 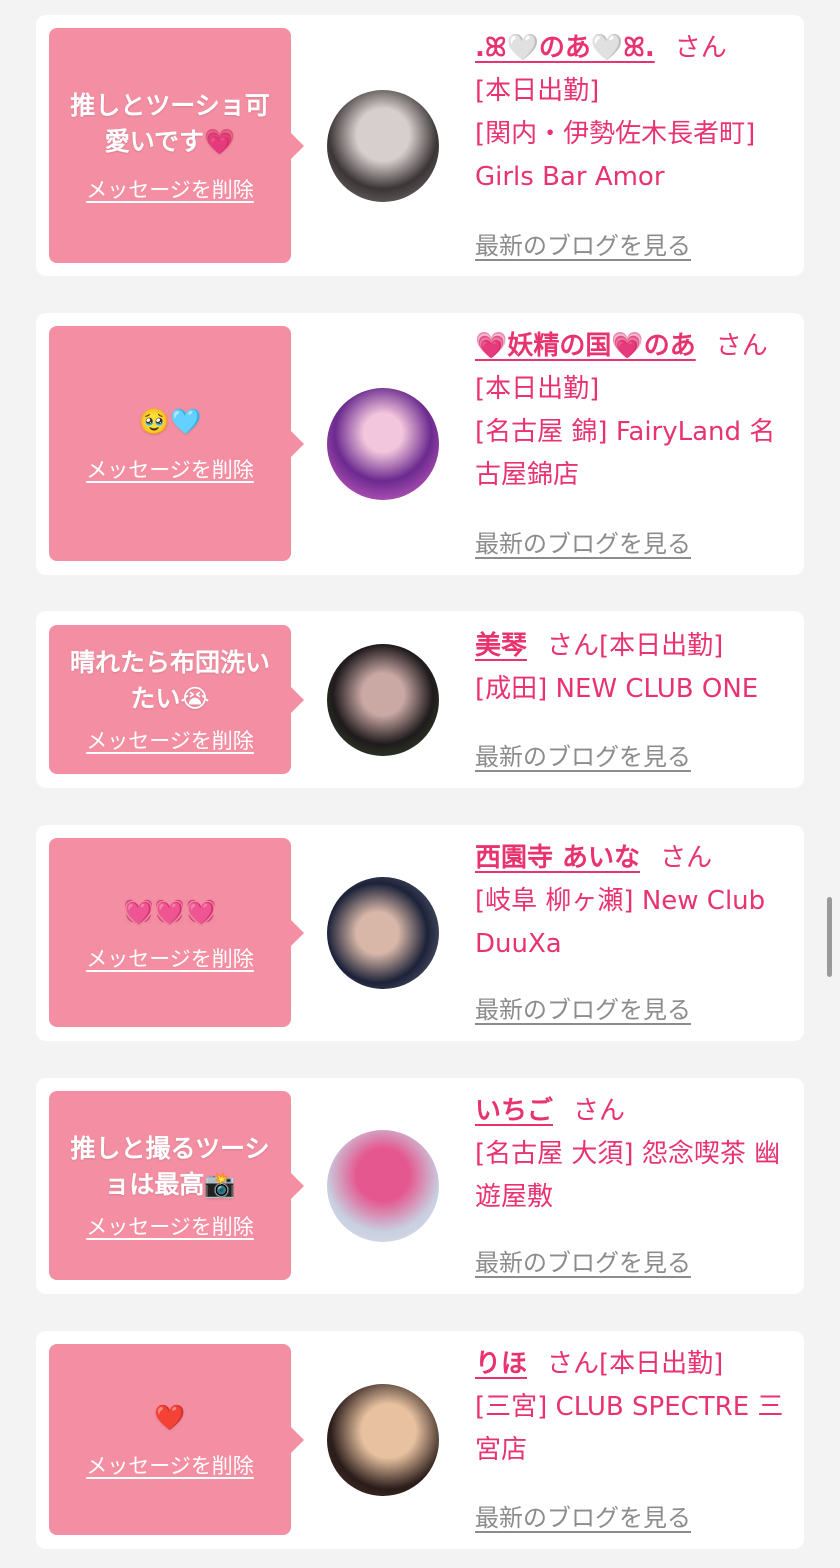 I want to click on cast-name-link: 美琴, so click(x=501, y=646).